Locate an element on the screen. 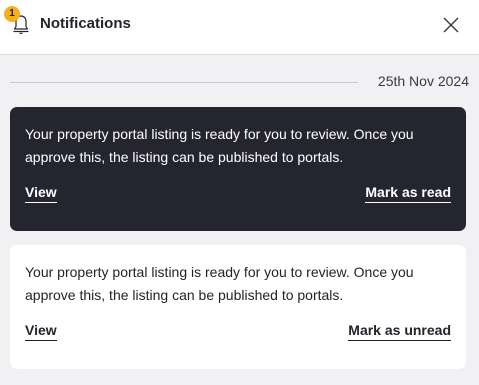 This screenshot has height=385, width=479. notification-actions: View Mark as unread is located at coordinates (238, 332).